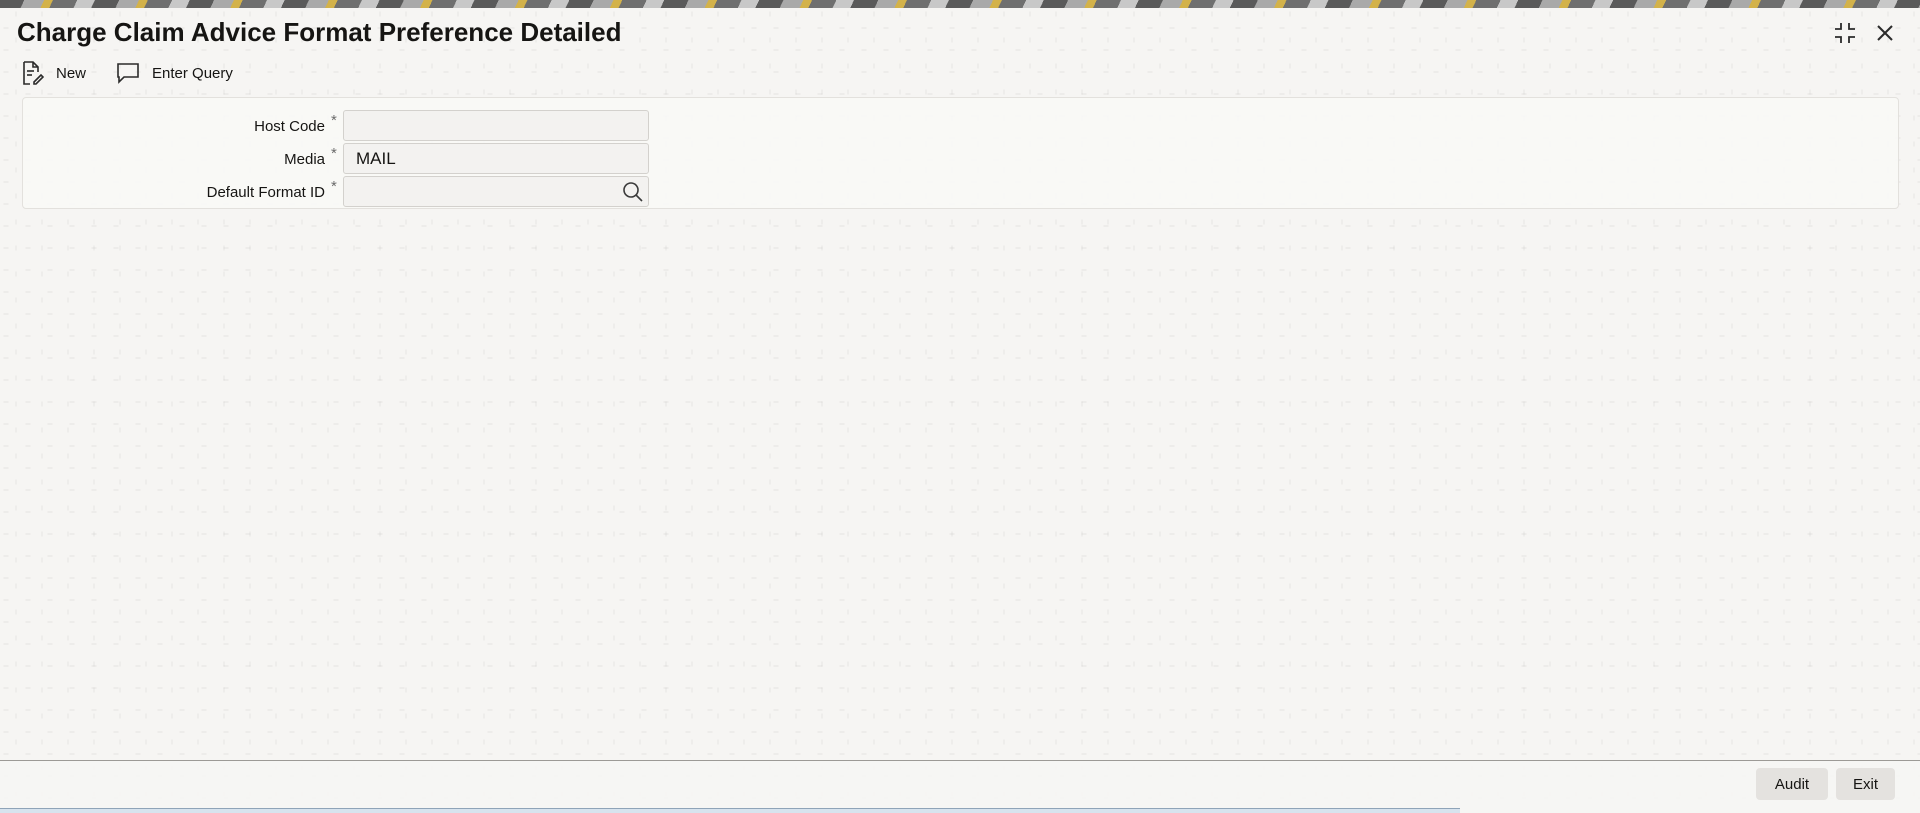 Image resolution: width=1920 pixels, height=813 pixels. What do you see at coordinates (1845, 33) in the screenshot?
I see `collapse-icon` at bounding box center [1845, 33].